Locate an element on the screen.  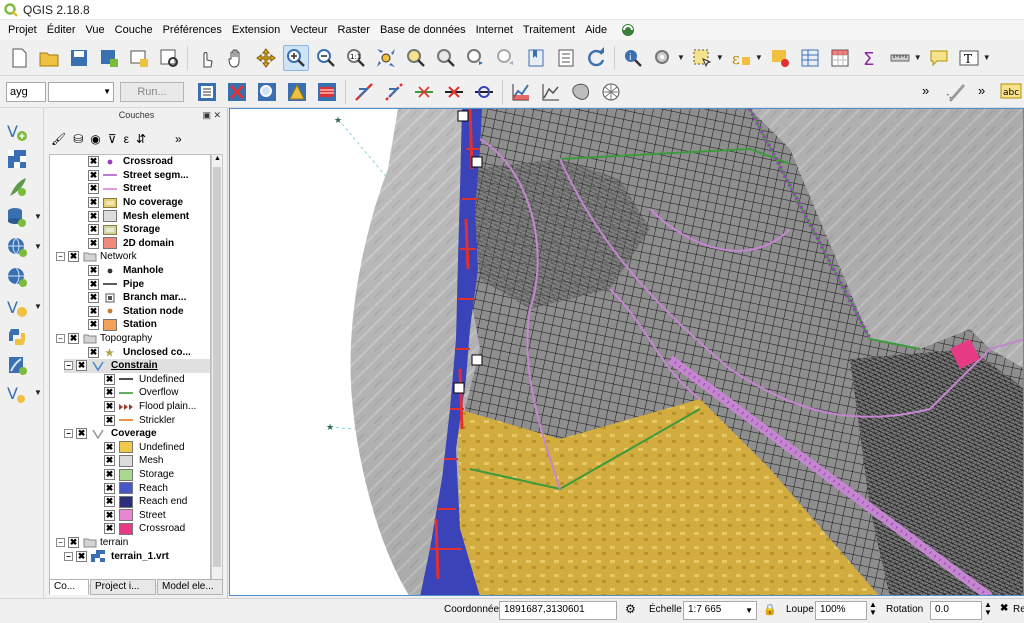
magnifier-spinner-icon: ▲ ▼ is located at coordinates (873, 609).